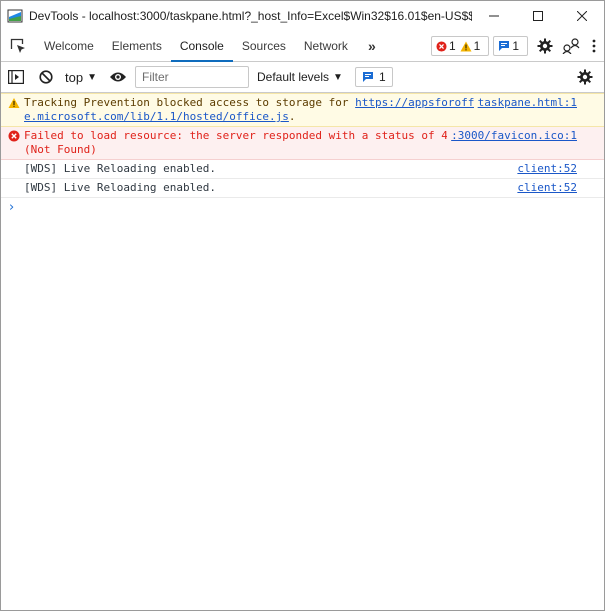 This screenshot has width=605, height=611. I want to click on tab-console: Console, so click(201, 46).